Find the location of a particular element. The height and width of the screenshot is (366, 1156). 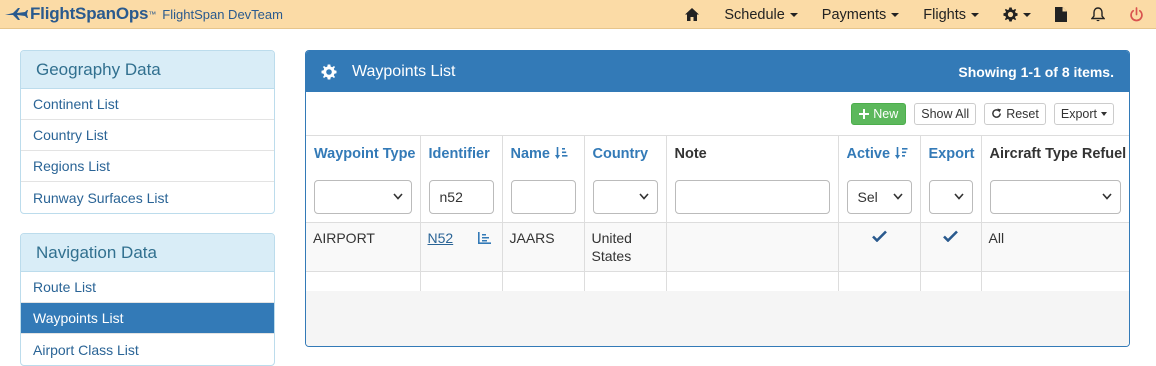

identifier-filter-input: n52 is located at coordinates (461, 196).